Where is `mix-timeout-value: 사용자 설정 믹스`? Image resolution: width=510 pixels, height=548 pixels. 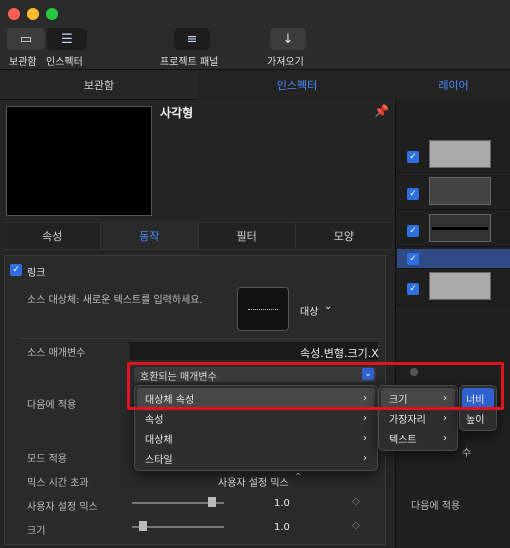 mix-timeout-value: 사용자 설정 믹스 is located at coordinates (253, 481).